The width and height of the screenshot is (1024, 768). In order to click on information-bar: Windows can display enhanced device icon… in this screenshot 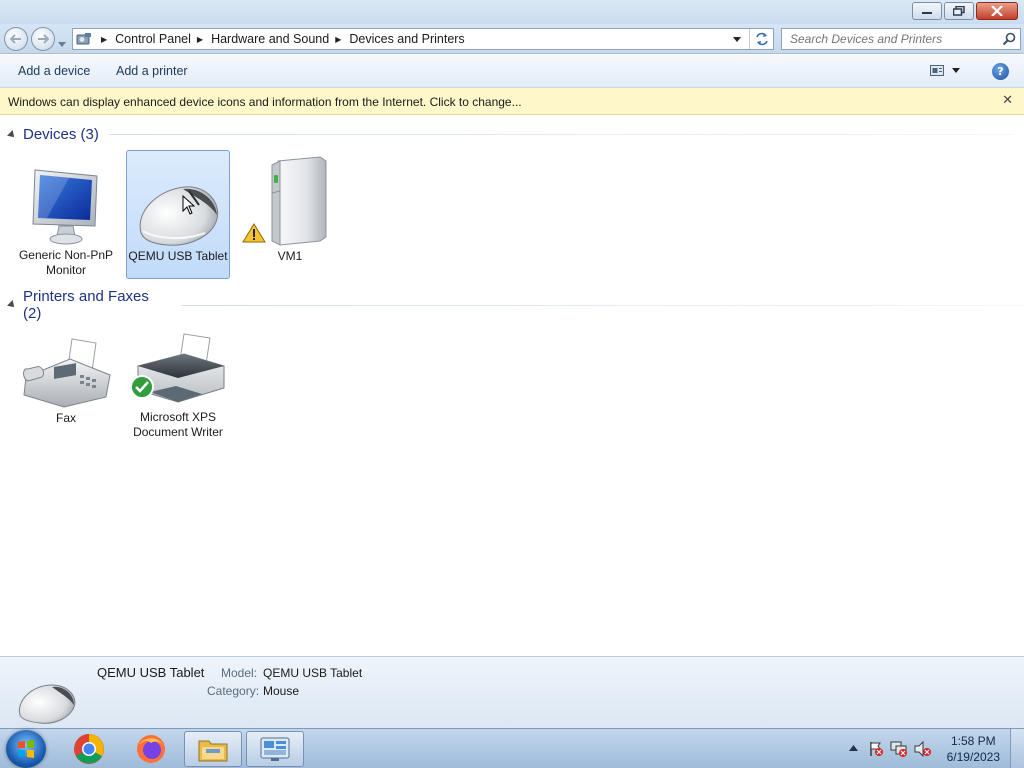, I will do `click(512, 101)`.